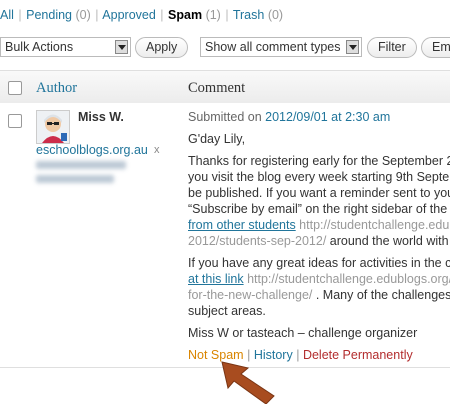 The image size is (450, 406). Describe the element at coordinates (248, 382) in the screenshot. I see `arrow-annotation-icon` at that location.